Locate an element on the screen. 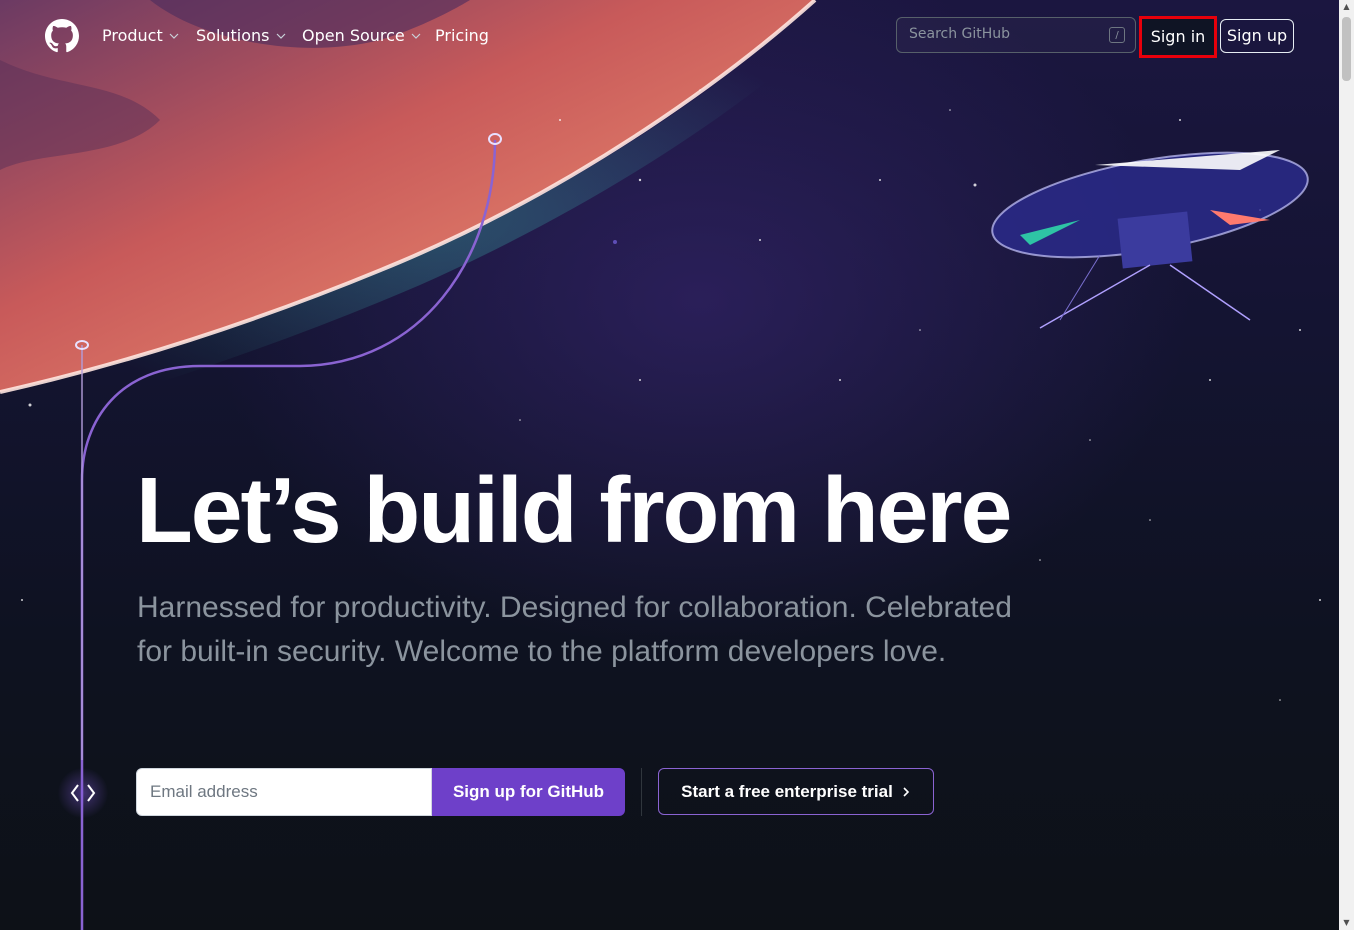 Image resolution: width=1354 pixels, height=930 pixels. sign-in-button: Sign in is located at coordinates (1178, 37).